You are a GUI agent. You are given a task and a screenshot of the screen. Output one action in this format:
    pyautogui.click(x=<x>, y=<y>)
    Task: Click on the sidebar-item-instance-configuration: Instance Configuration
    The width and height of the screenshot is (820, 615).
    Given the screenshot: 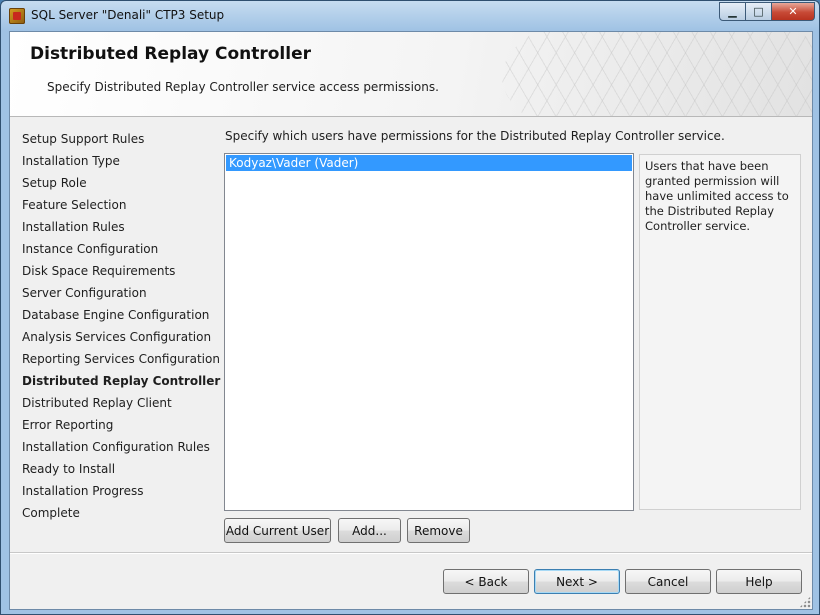 What is the action you would take?
    pyautogui.click(x=90, y=249)
    